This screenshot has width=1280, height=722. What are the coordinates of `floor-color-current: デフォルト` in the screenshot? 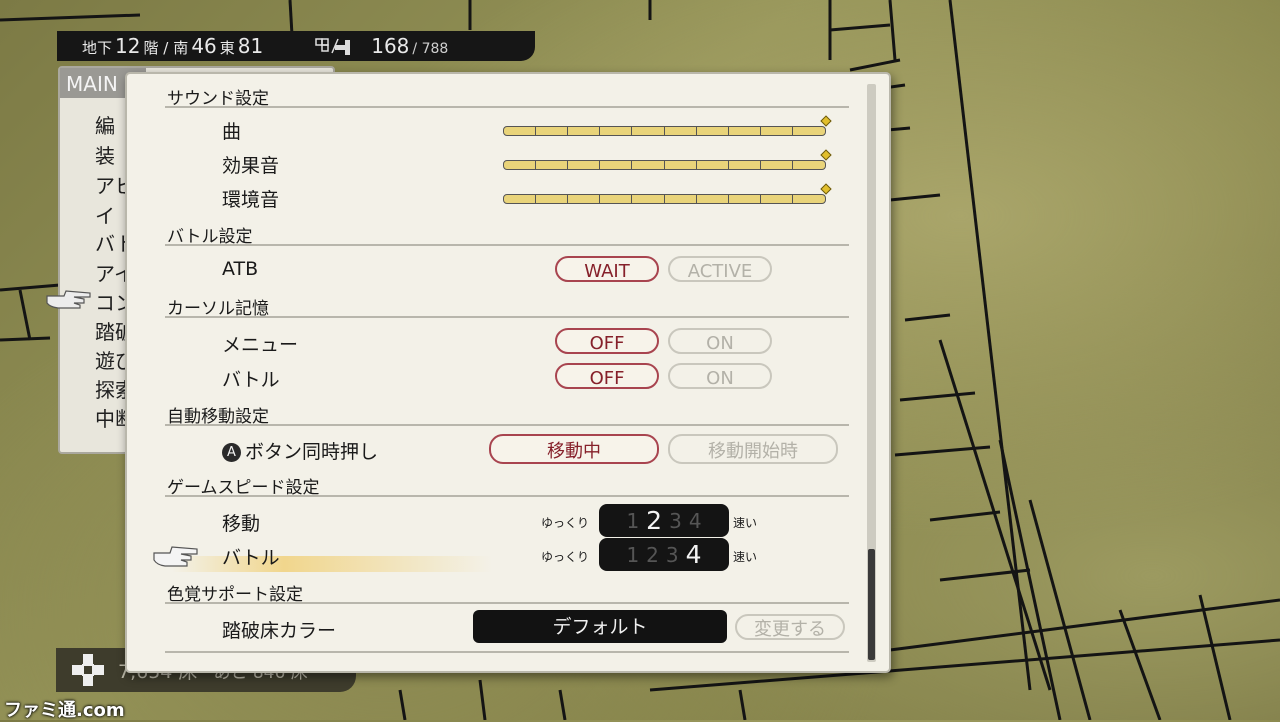 It's located at (600, 626).